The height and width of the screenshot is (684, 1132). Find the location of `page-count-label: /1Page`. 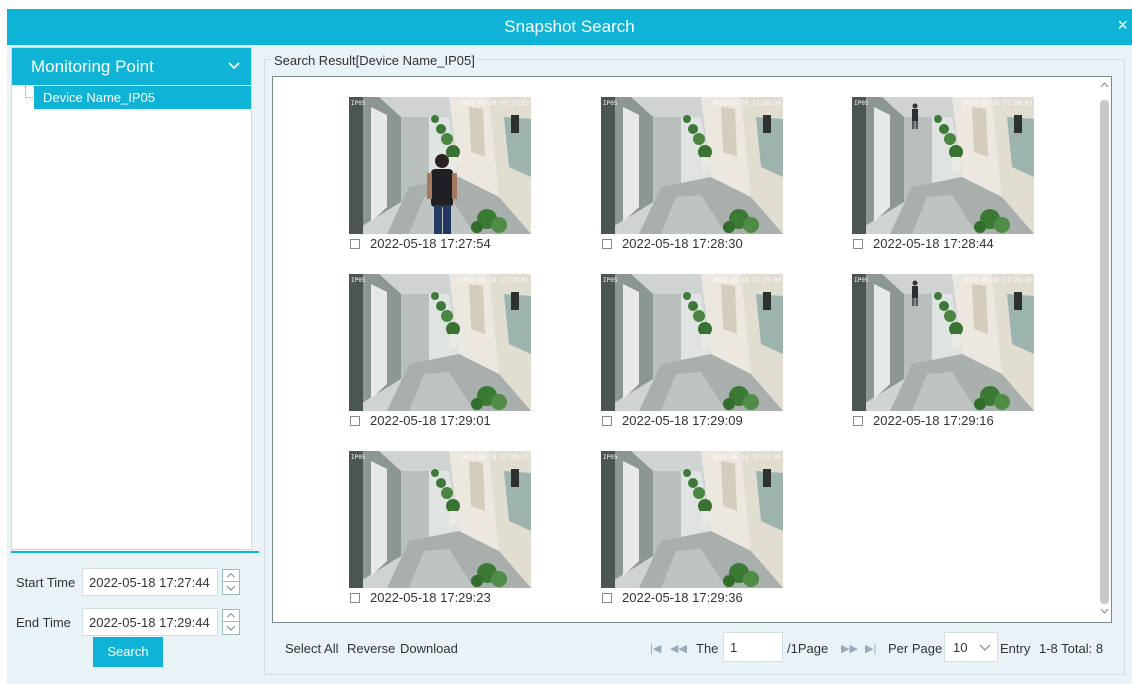

page-count-label: /1Page is located at coordinates (808, 648).